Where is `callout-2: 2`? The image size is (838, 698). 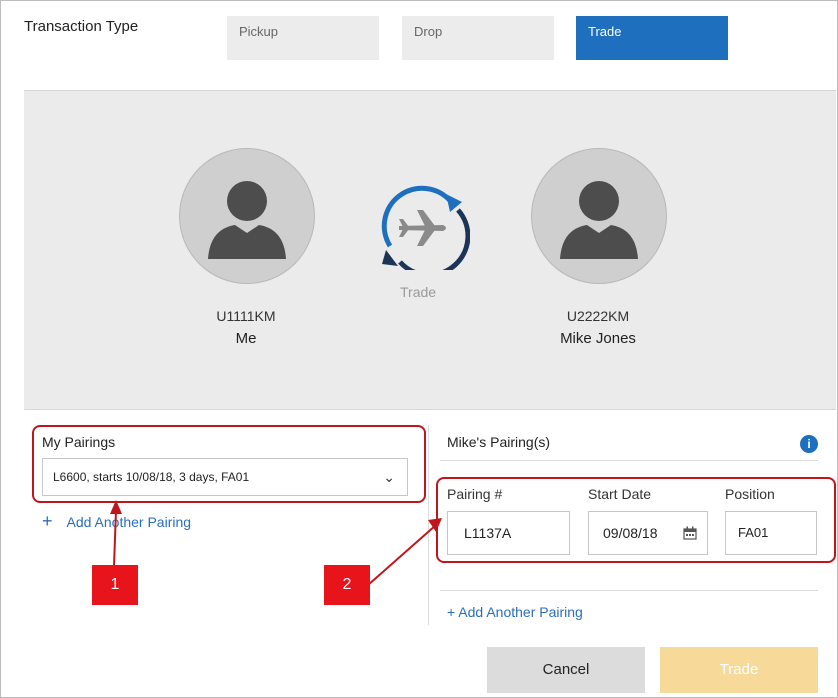 callout-2: 2 is located at coordinates (347, 585).